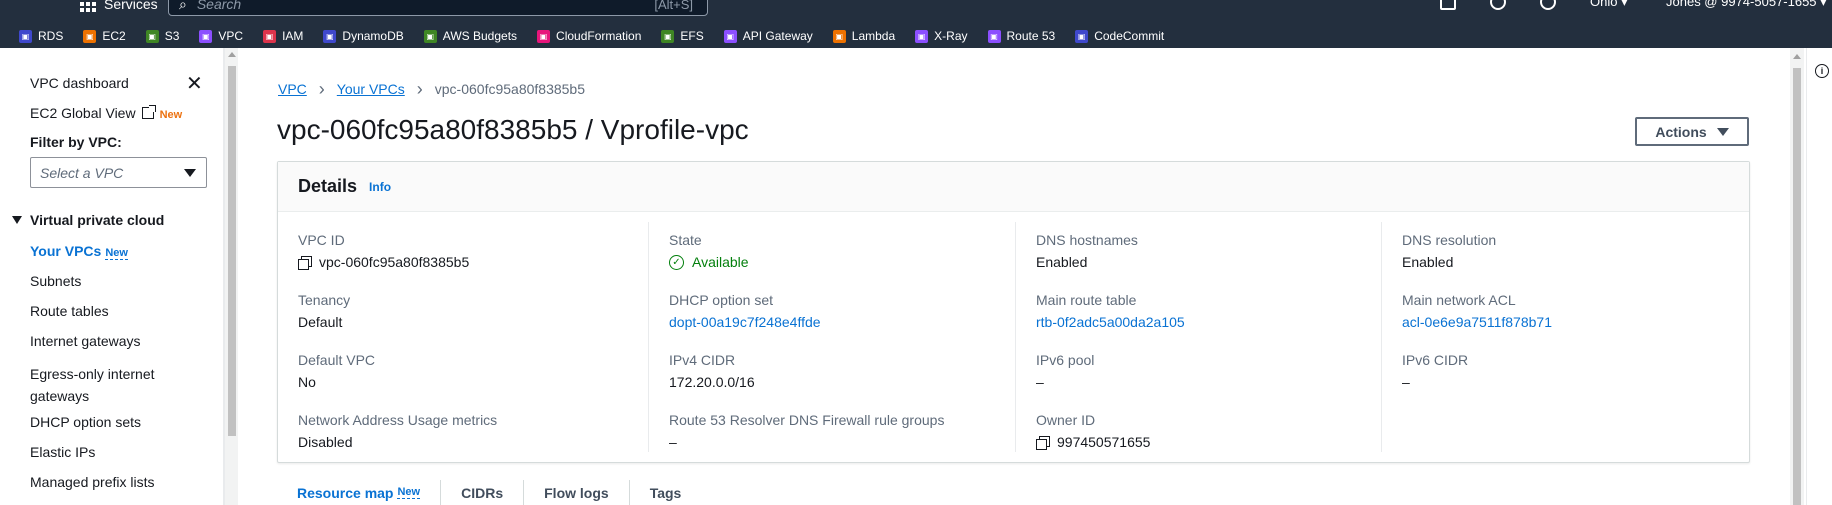  Describe the element at coordinates (483, 492) in the screenshot. I see `tab-cidrs: CIDRs` at that location.